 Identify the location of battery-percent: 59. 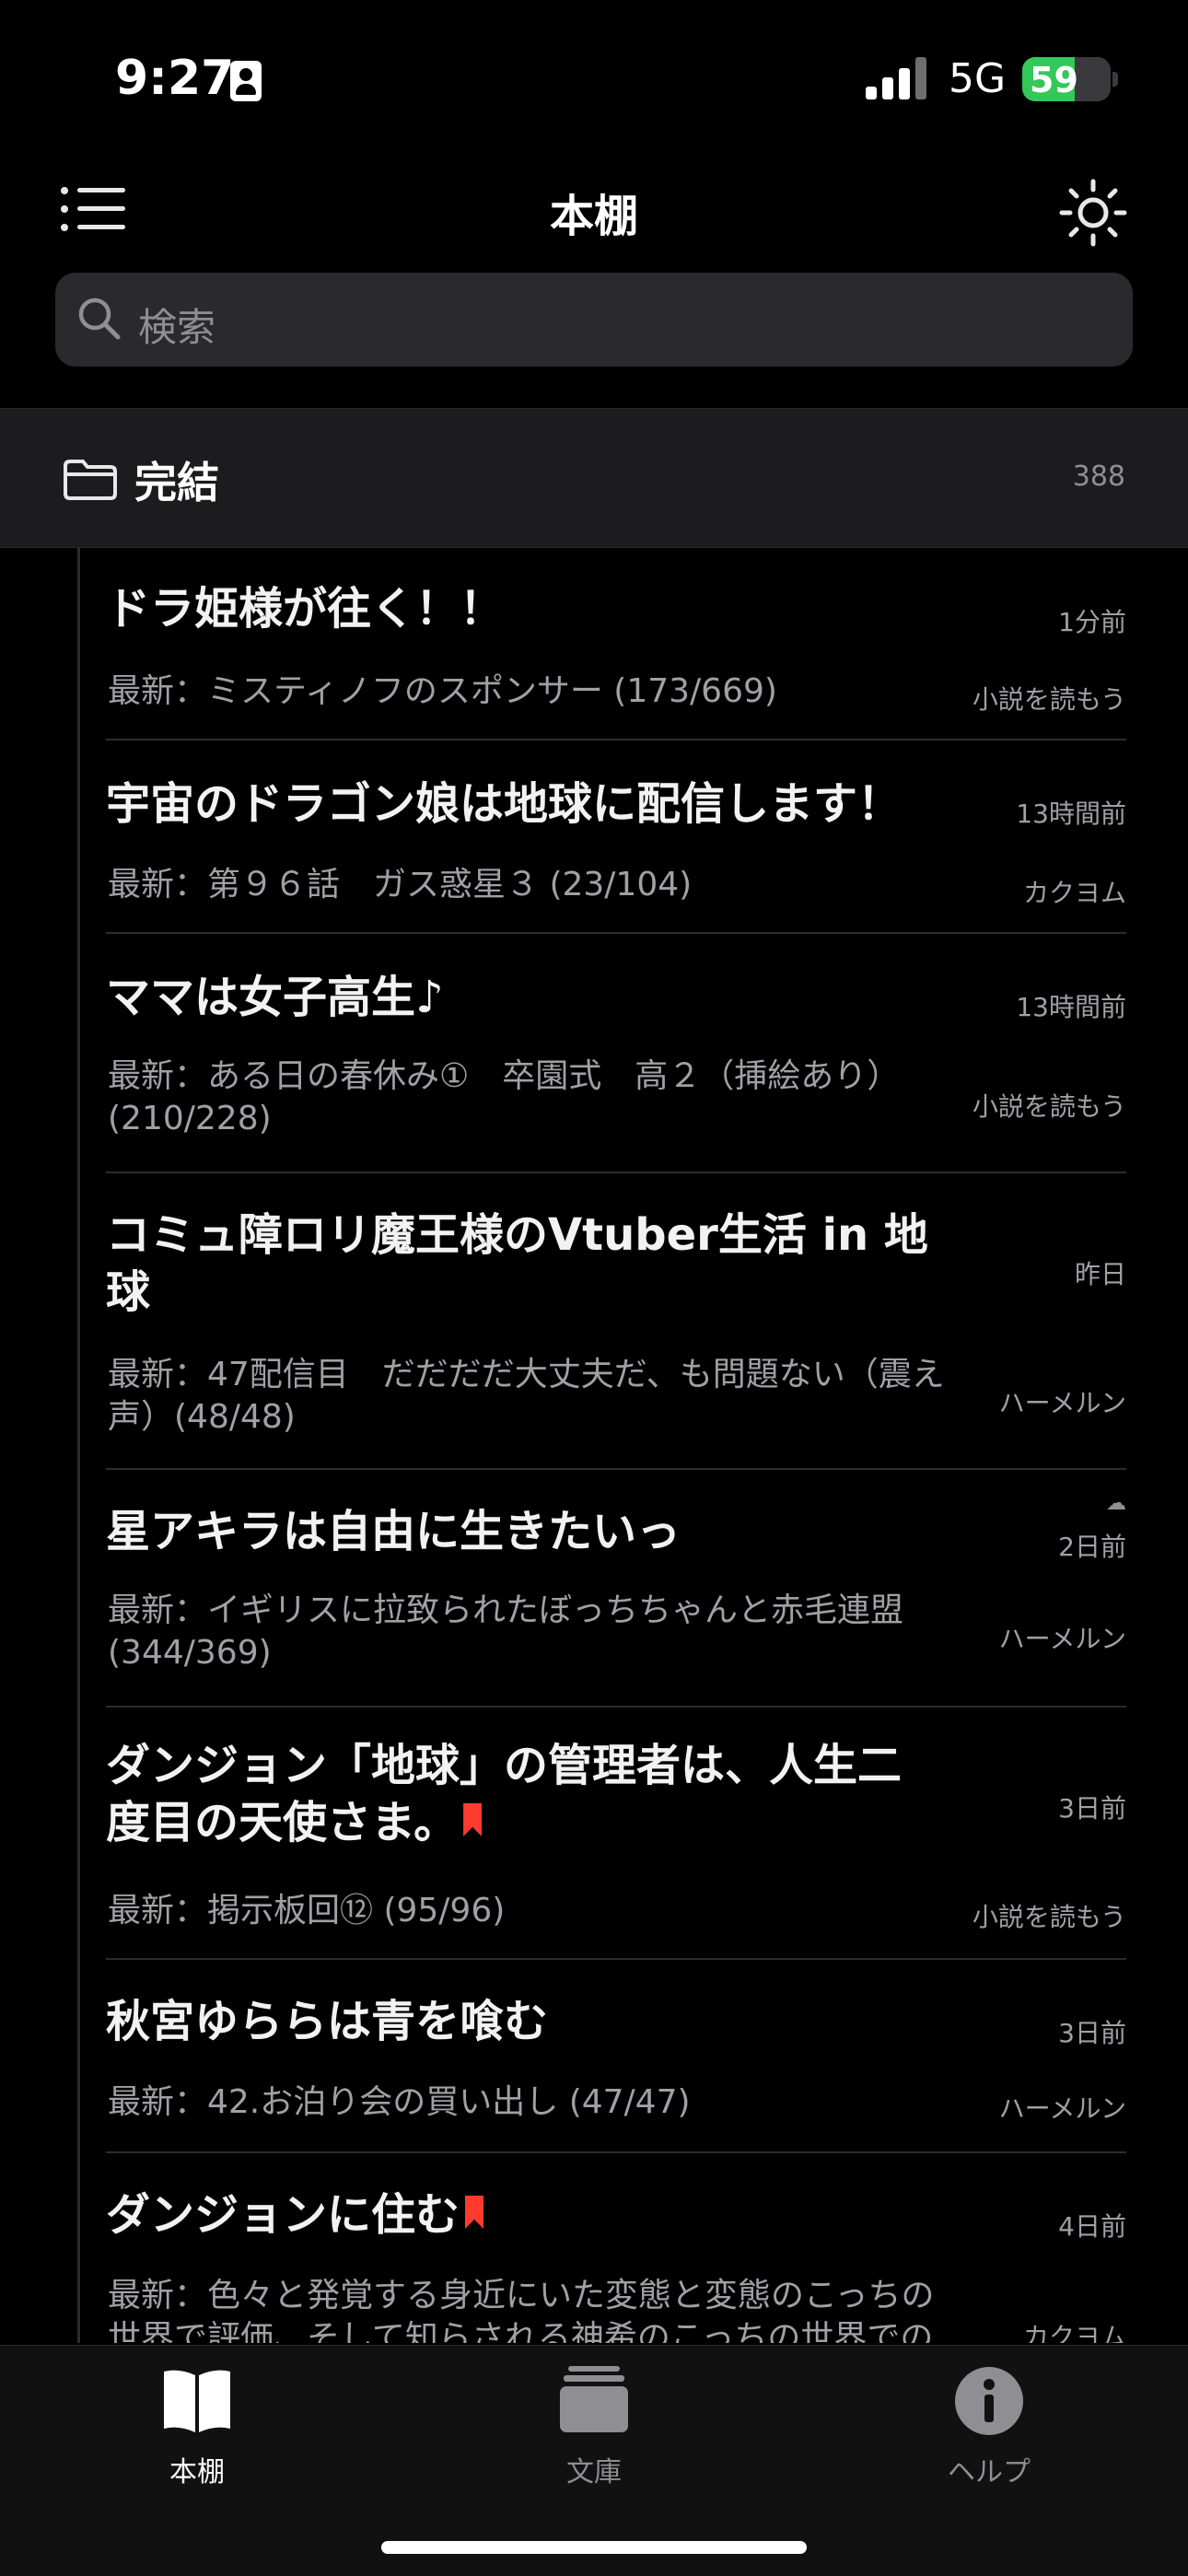
(1054, 80).